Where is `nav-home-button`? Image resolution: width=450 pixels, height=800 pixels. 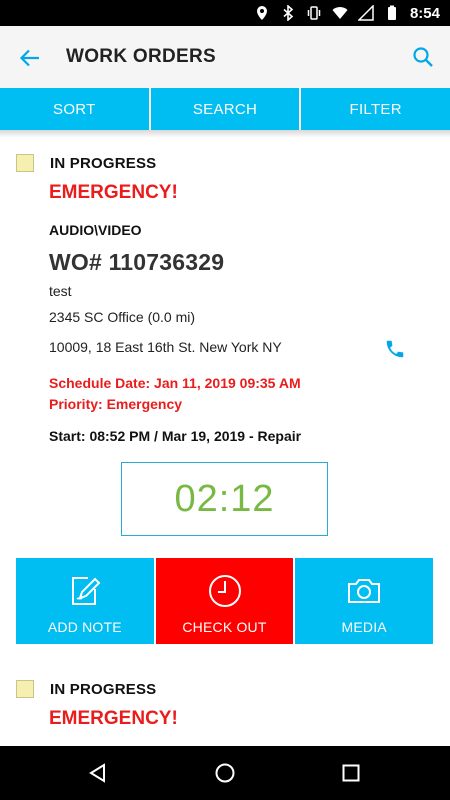 nav-home-button is located at coordinates (225, 773).